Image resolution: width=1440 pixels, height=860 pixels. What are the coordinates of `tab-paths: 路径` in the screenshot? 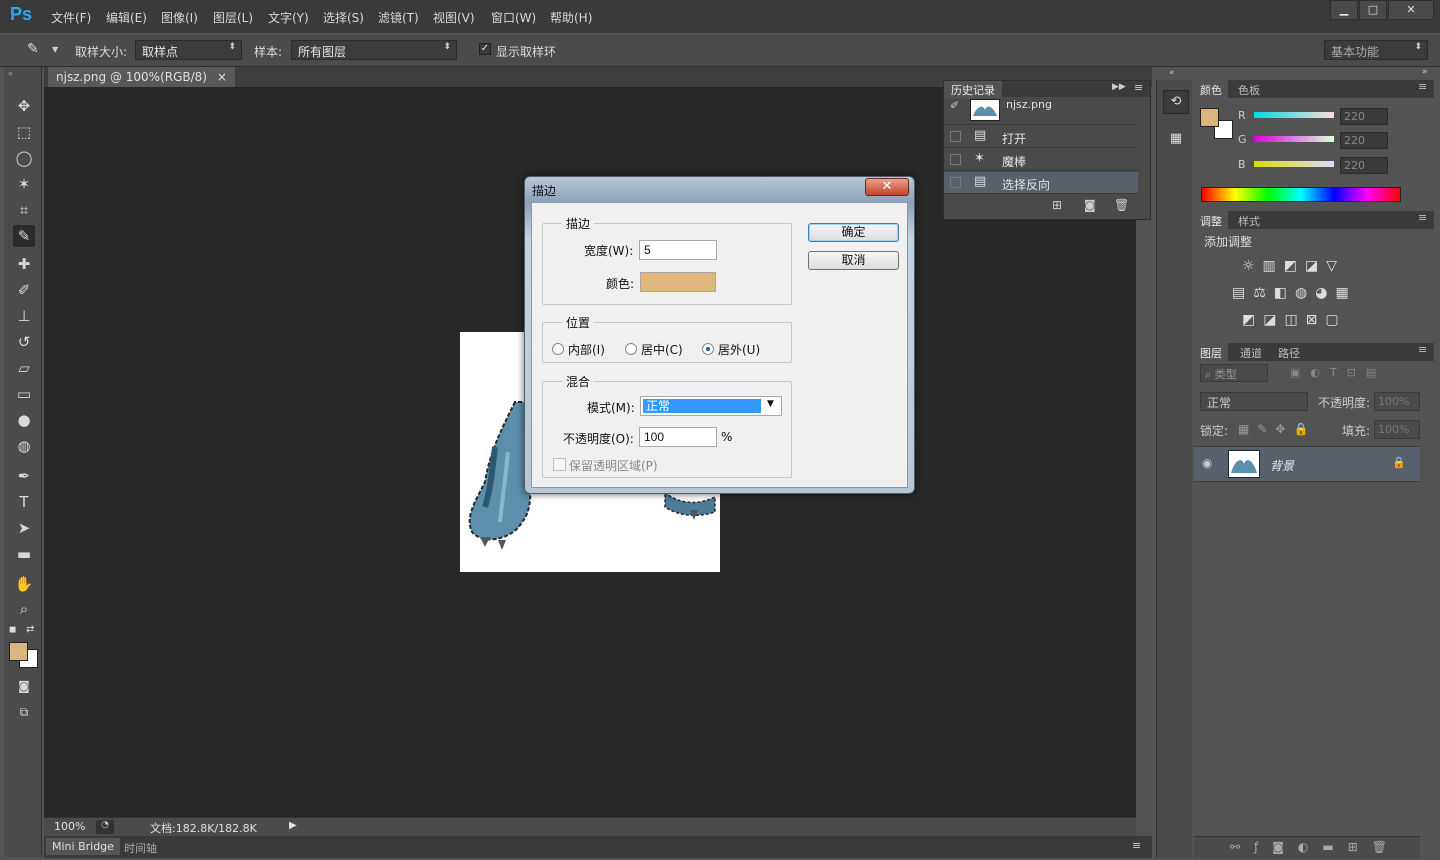 It's located at (1289, 353).